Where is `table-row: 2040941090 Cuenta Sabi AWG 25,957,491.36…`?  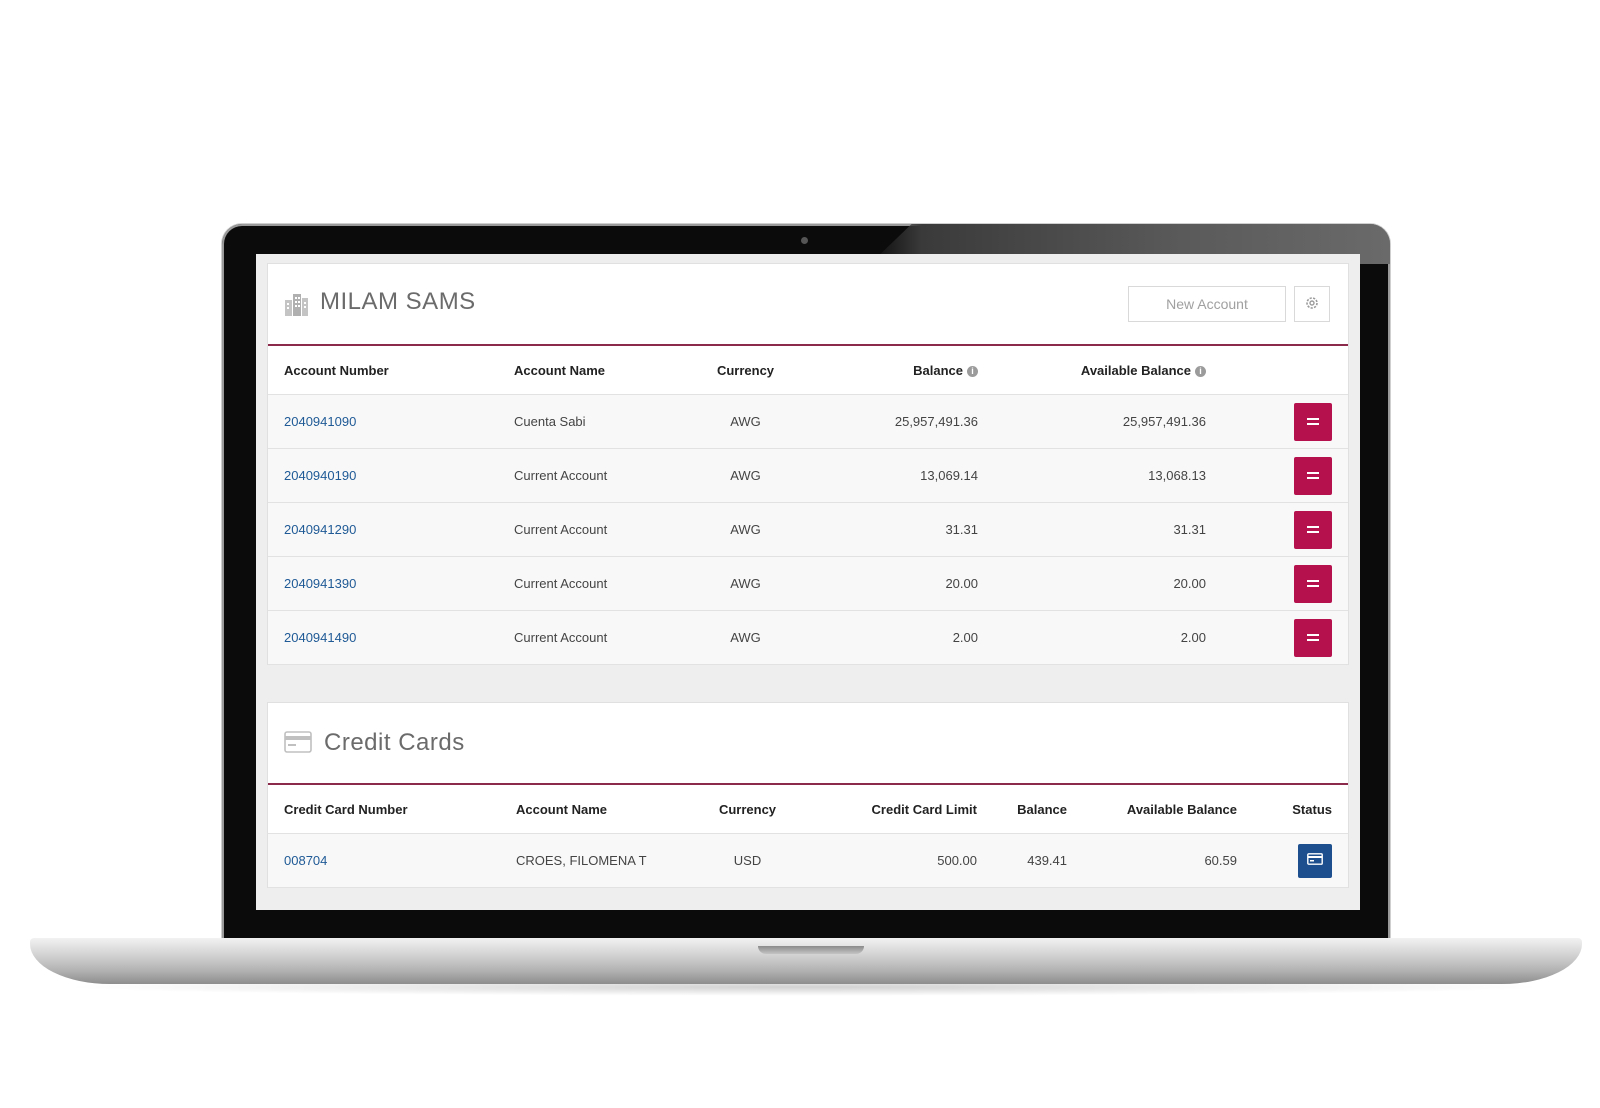 table-row: 2040941090 Cuenta Sabi AWG 25,957,491.36… is located at coordinates (808, 421).